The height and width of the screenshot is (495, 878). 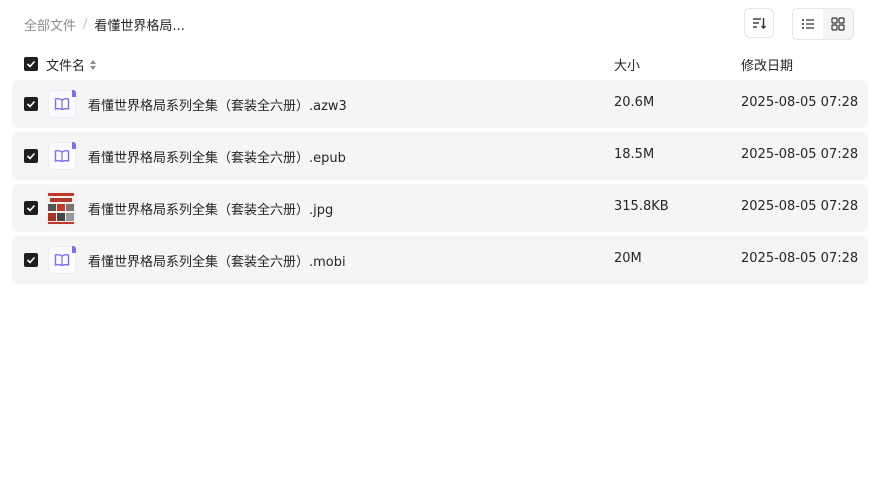 I want to click on image-thumbnail, so click(x=61, y=208).